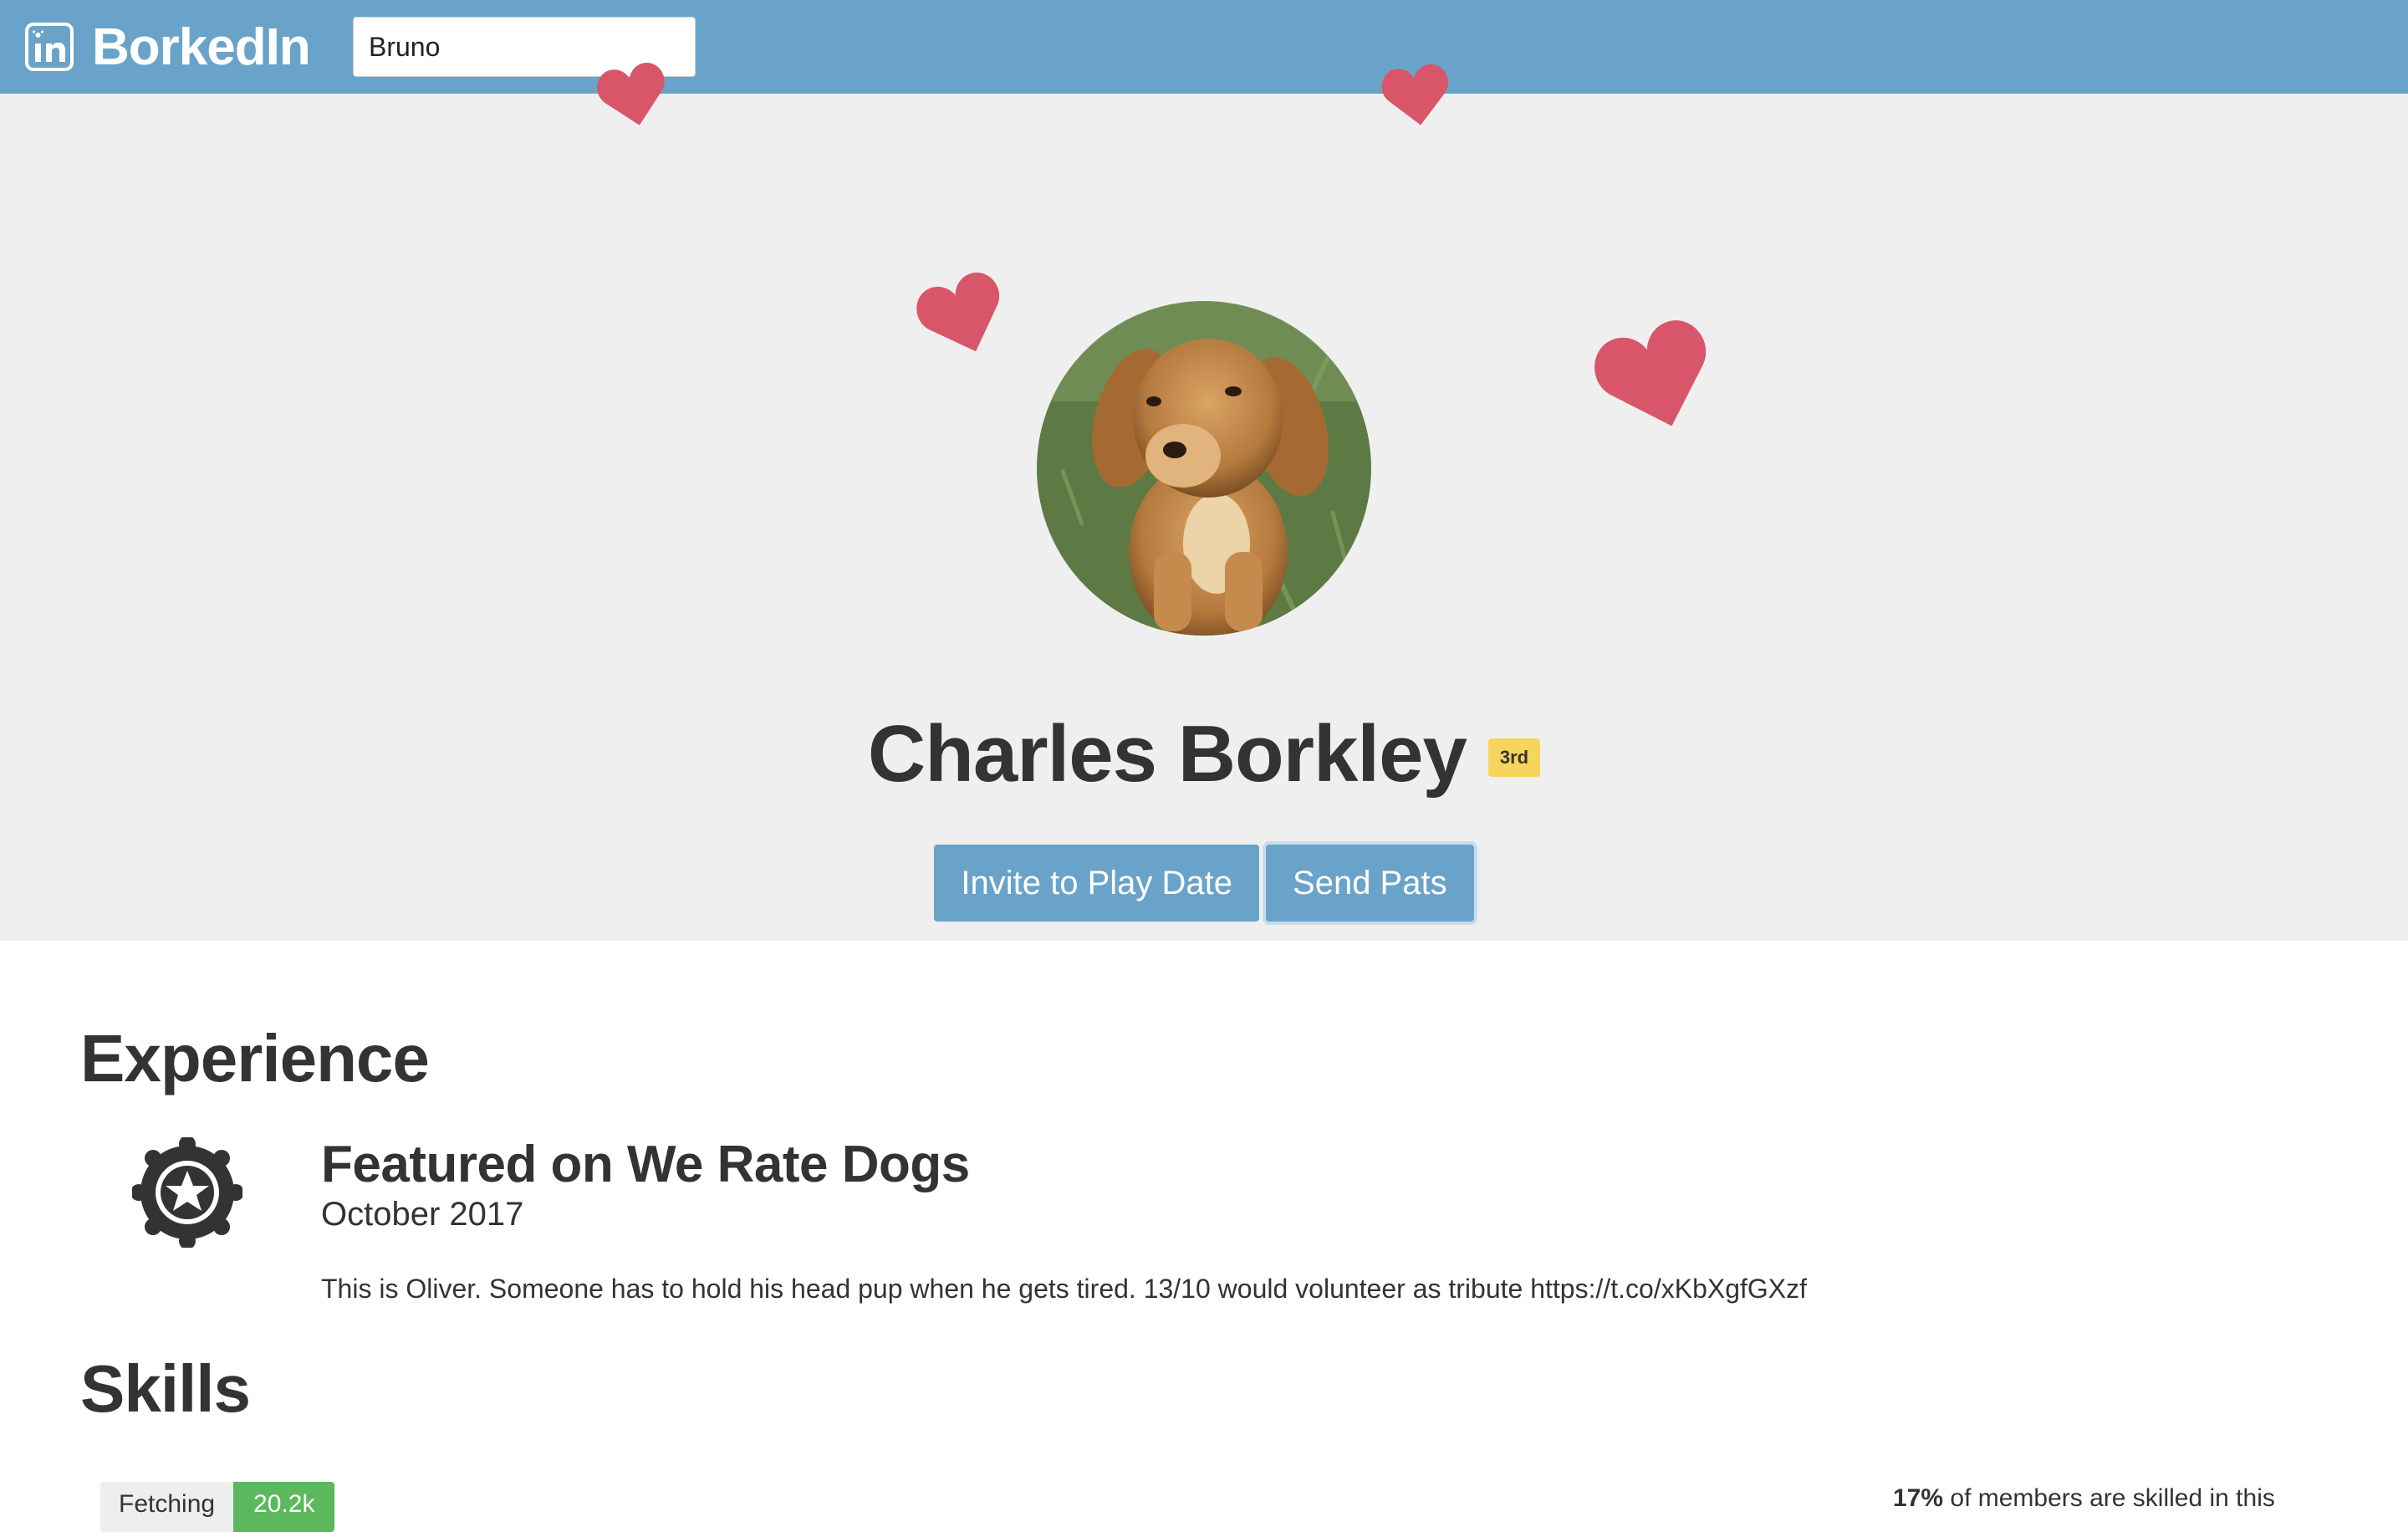 Image resolution: width=2408 pixels, height=1532 pixels. I want to click on experience-item-date: October 2017, so click(423, 1214).